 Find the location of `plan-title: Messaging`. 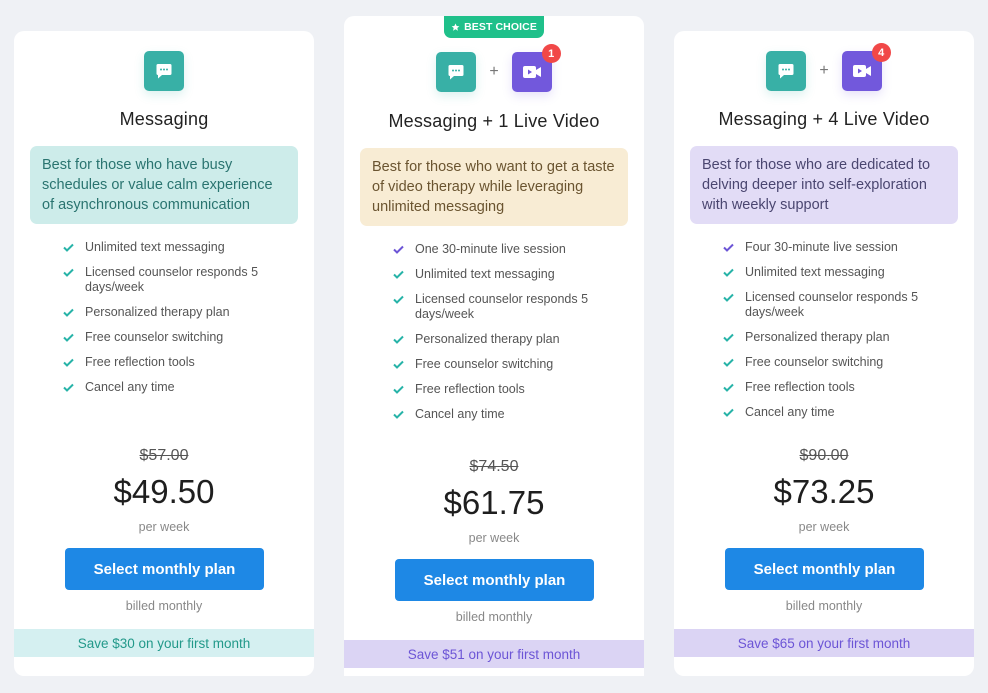

plan-title: Messaging is located at coordinates (164, 119).